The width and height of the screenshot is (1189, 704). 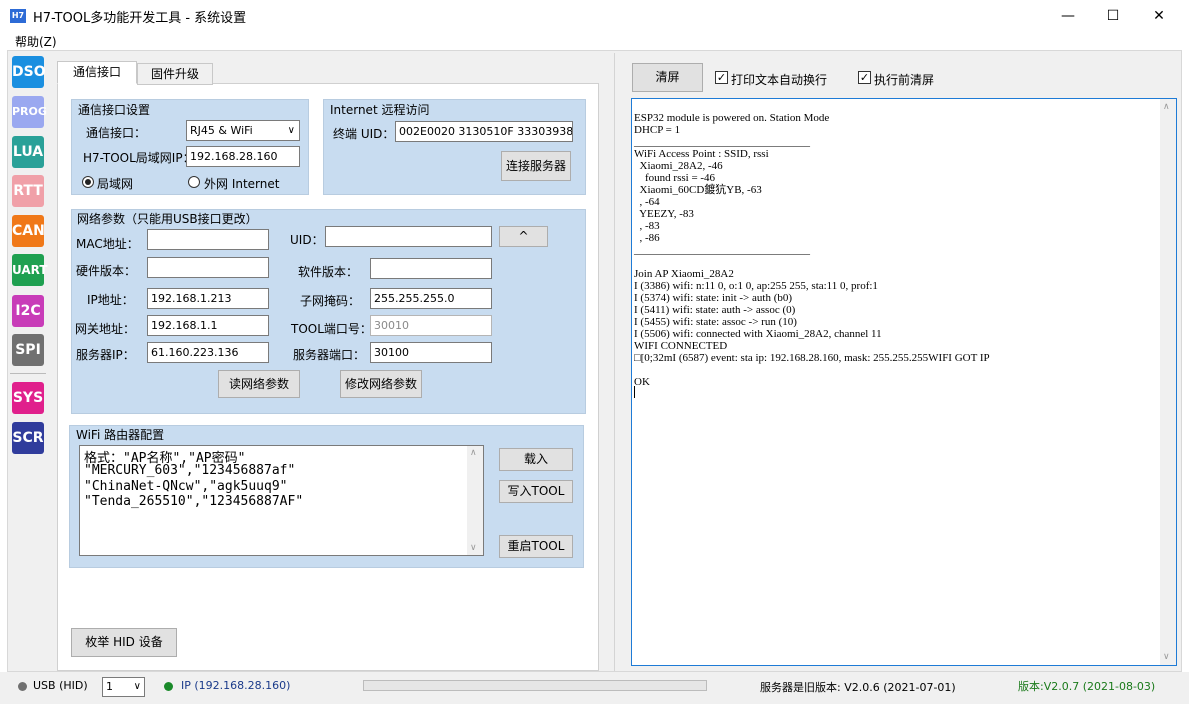 I want to click on console-line: DHCP = 1, so click(x=657, y=130).